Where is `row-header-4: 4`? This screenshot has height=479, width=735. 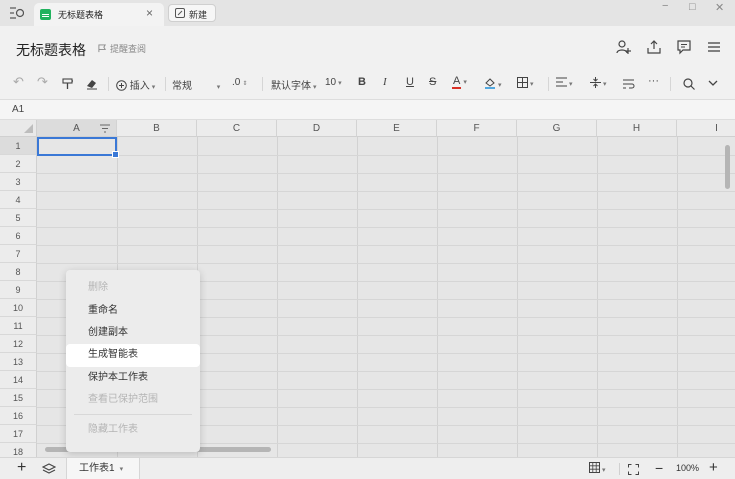
row-header-4: 4 is located at coordinates (18, 200).